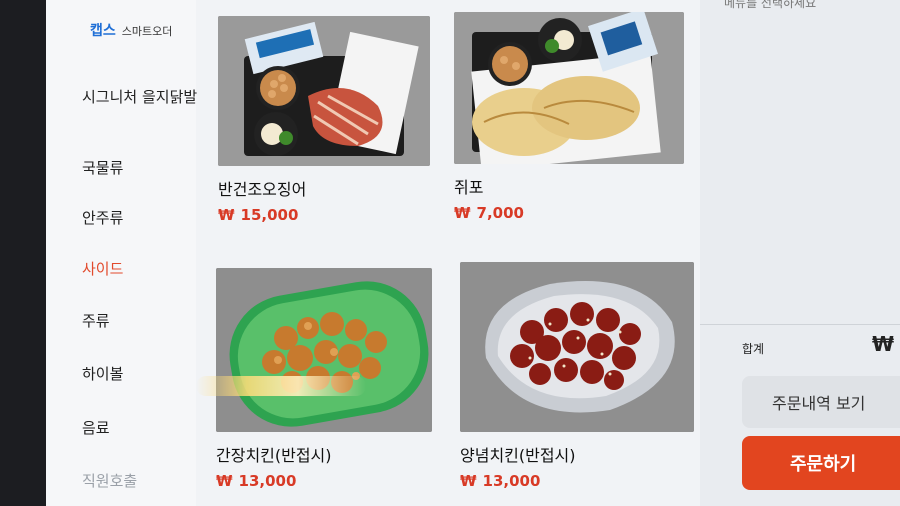 The image size is (900, 506). Describe the element at coordinates (489, 213) in the screenshot. I see `product-price: ₩7,000` at that location.